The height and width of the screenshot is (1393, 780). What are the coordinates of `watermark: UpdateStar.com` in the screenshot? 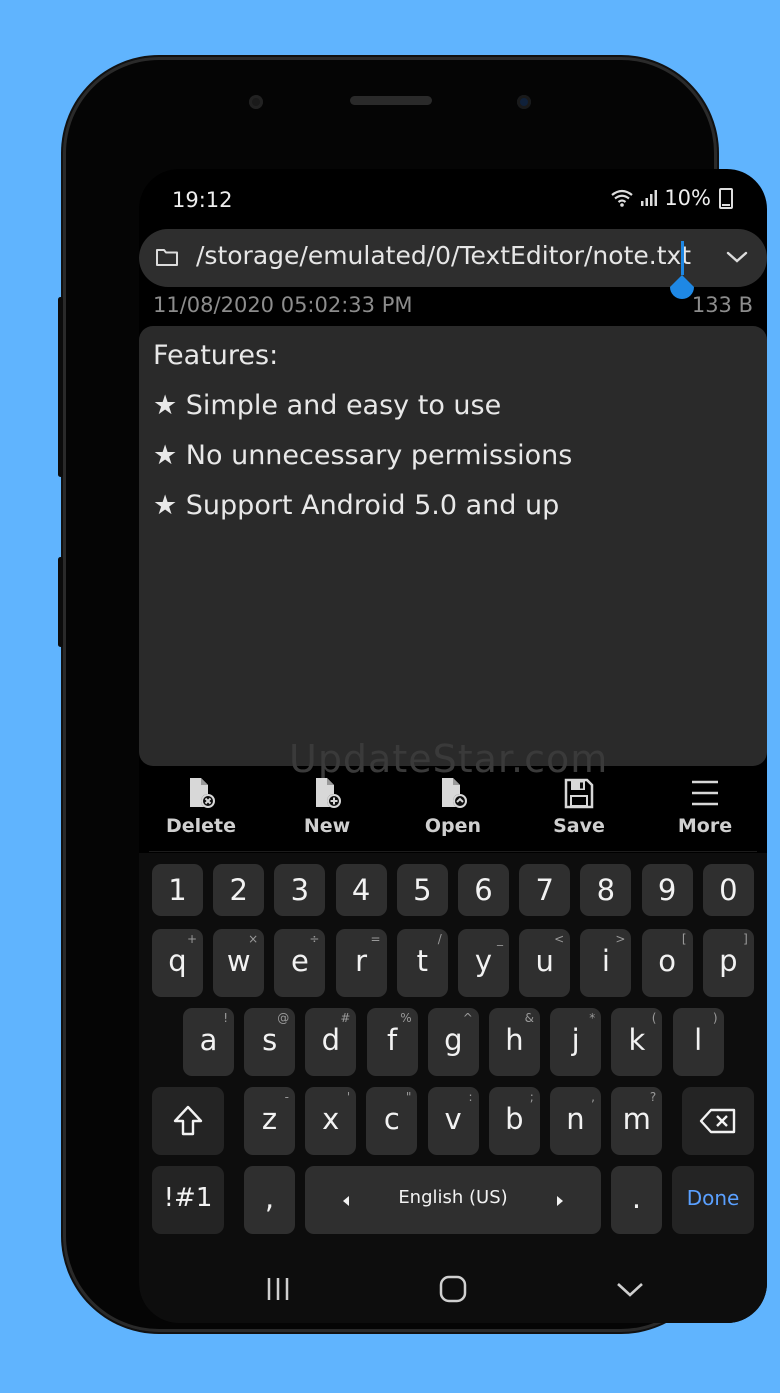 It's located at (449, 759).